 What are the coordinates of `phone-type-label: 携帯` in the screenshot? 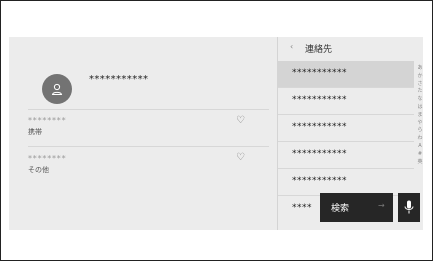 It's located at (35, 132).